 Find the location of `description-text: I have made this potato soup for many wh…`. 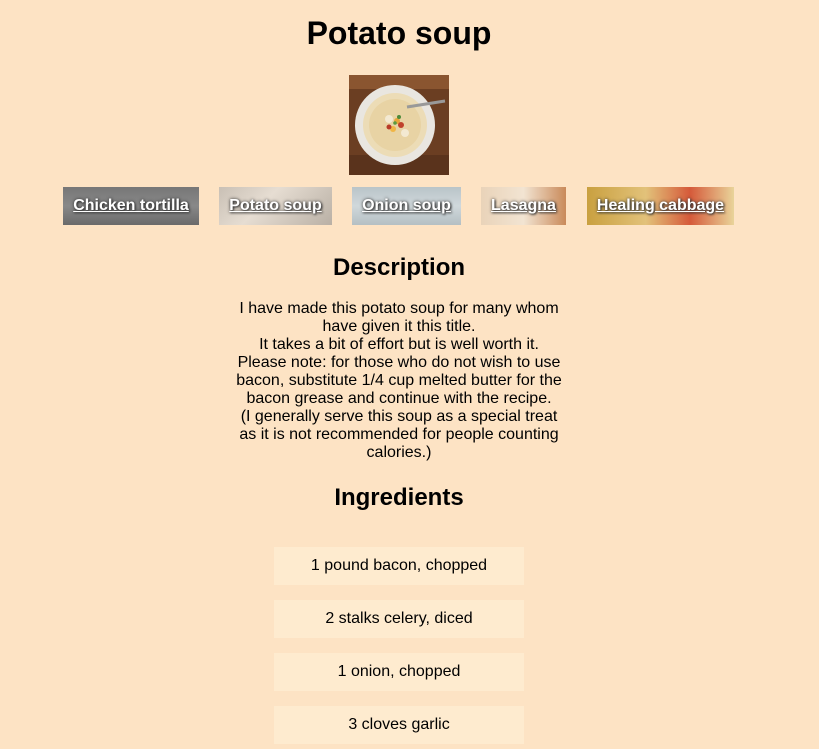

description-text: I have made this potato soup for many wh… is located at coordinates (399, 381).